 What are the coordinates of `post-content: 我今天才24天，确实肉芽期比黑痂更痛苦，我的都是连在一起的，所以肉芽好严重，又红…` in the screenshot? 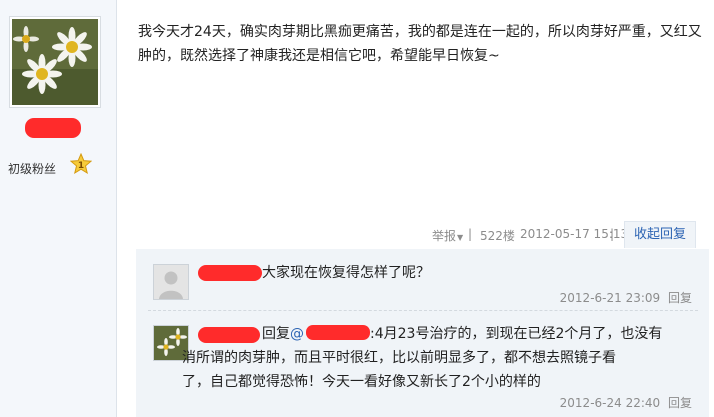 It's located at (420, 44).